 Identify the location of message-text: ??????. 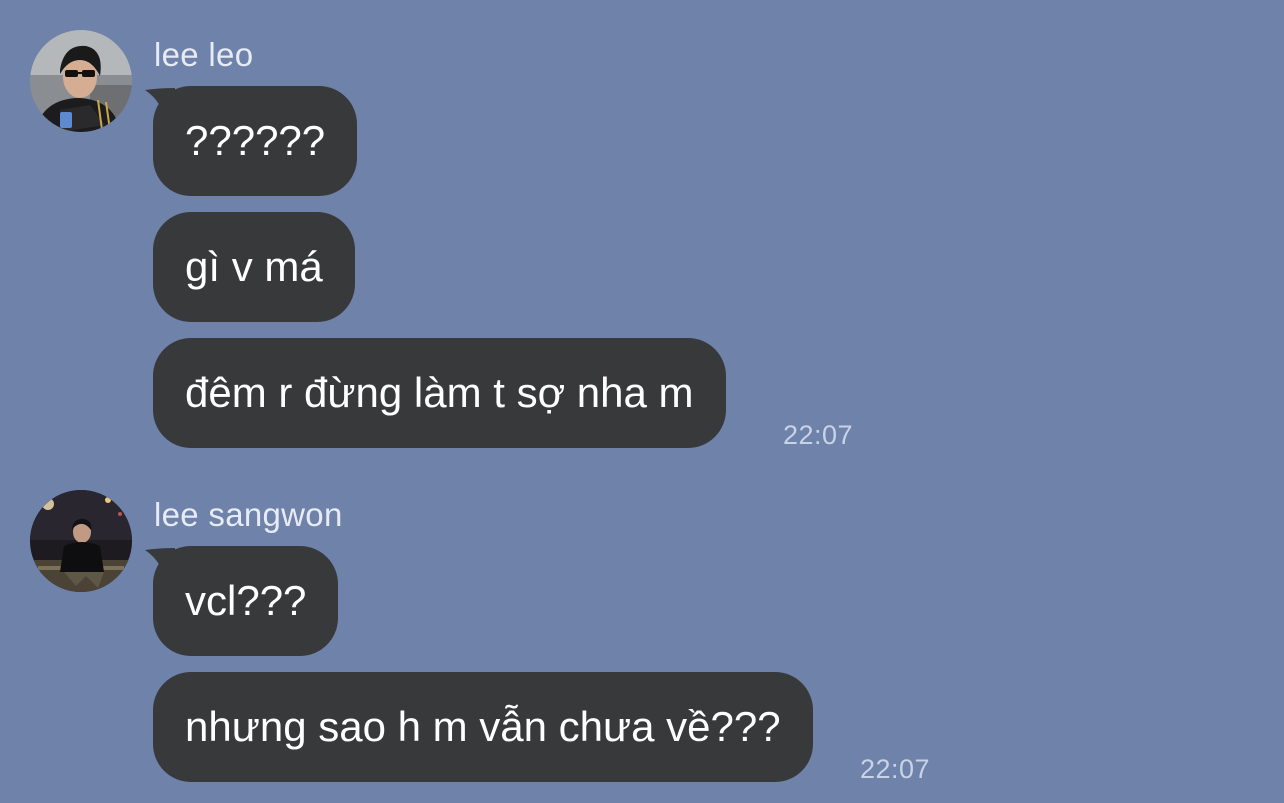
(255, 140).